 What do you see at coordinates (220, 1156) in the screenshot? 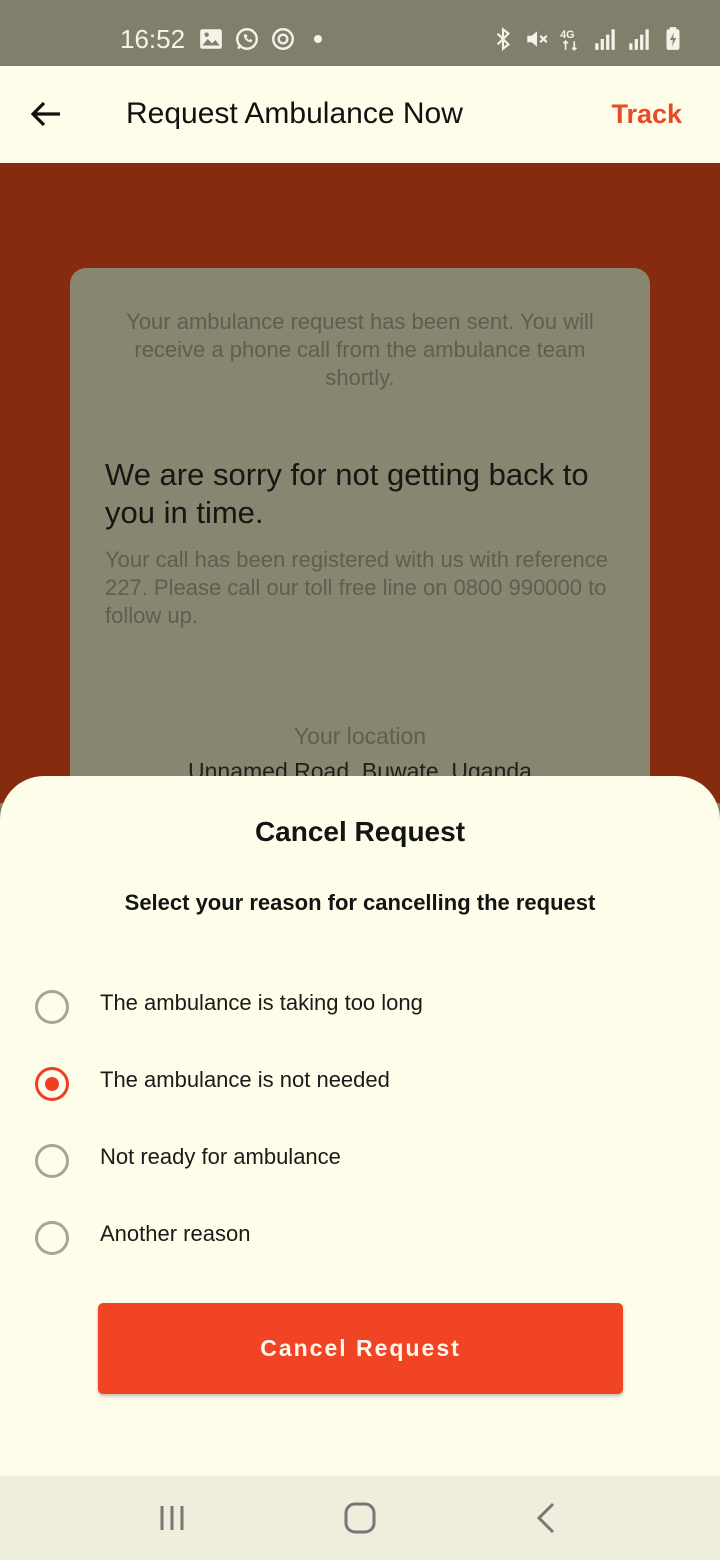
I see `option-label: Not ready for ambulance` at bounding box center [220, 1156].